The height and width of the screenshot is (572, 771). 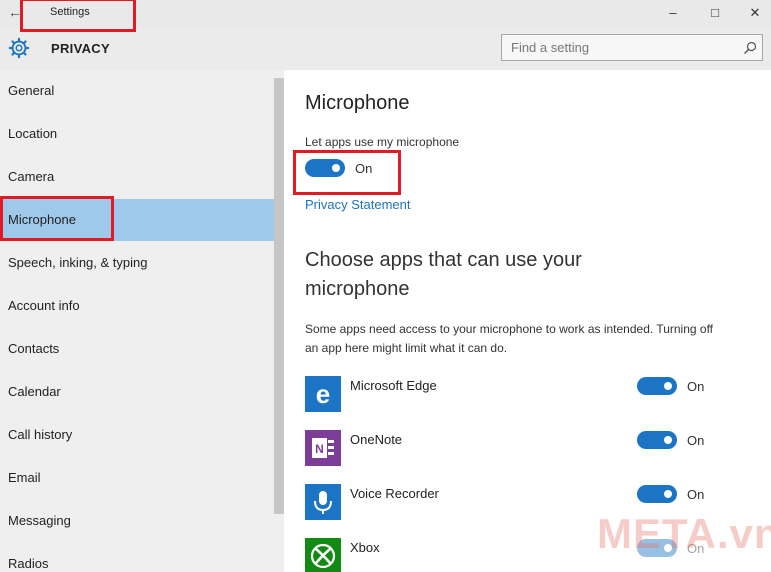 I want to click on sidebar-item-label: Call history, so click(x=40, y=434).